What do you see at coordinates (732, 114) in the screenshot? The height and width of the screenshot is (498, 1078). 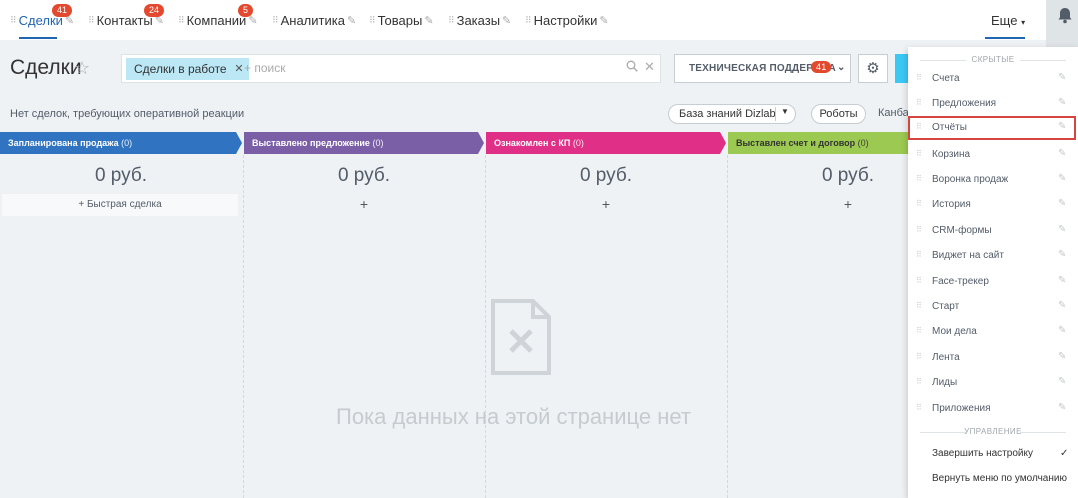 I see `knowledge-base-button: База знаний Dizlab ▼` at bounding box center [732, 114].